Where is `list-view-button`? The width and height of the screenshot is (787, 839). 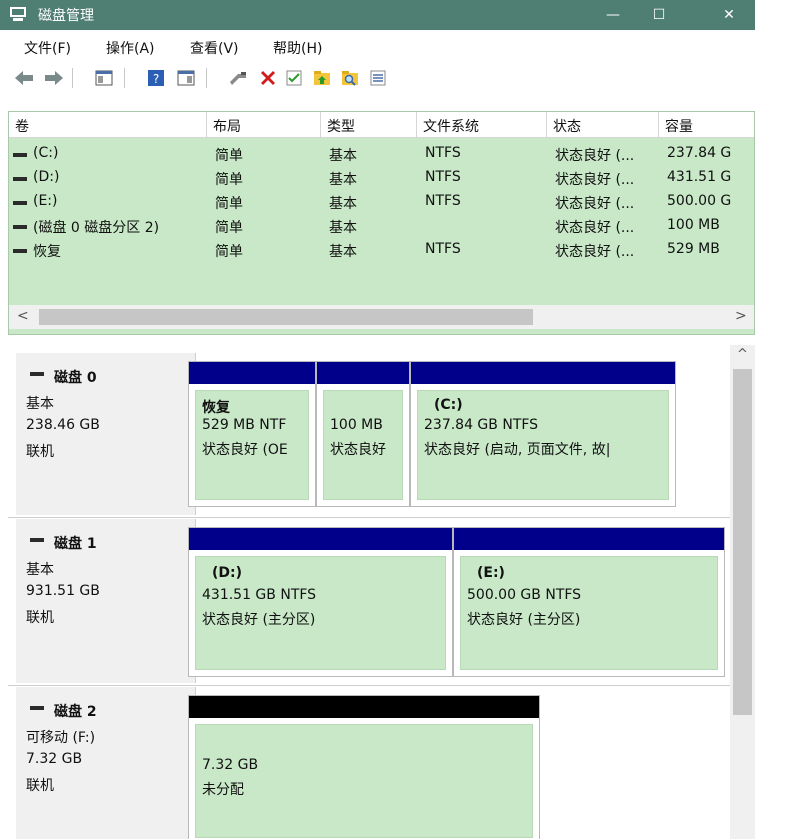 list-view-button is located at coordinates (378, 78).